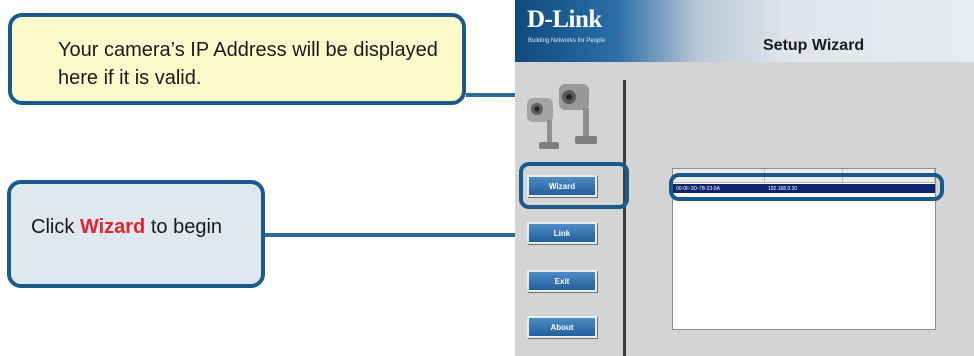  Describe the element at coordinates (814, 45) in the screenshot. I see `app-title: Setup Wizard` at that location.